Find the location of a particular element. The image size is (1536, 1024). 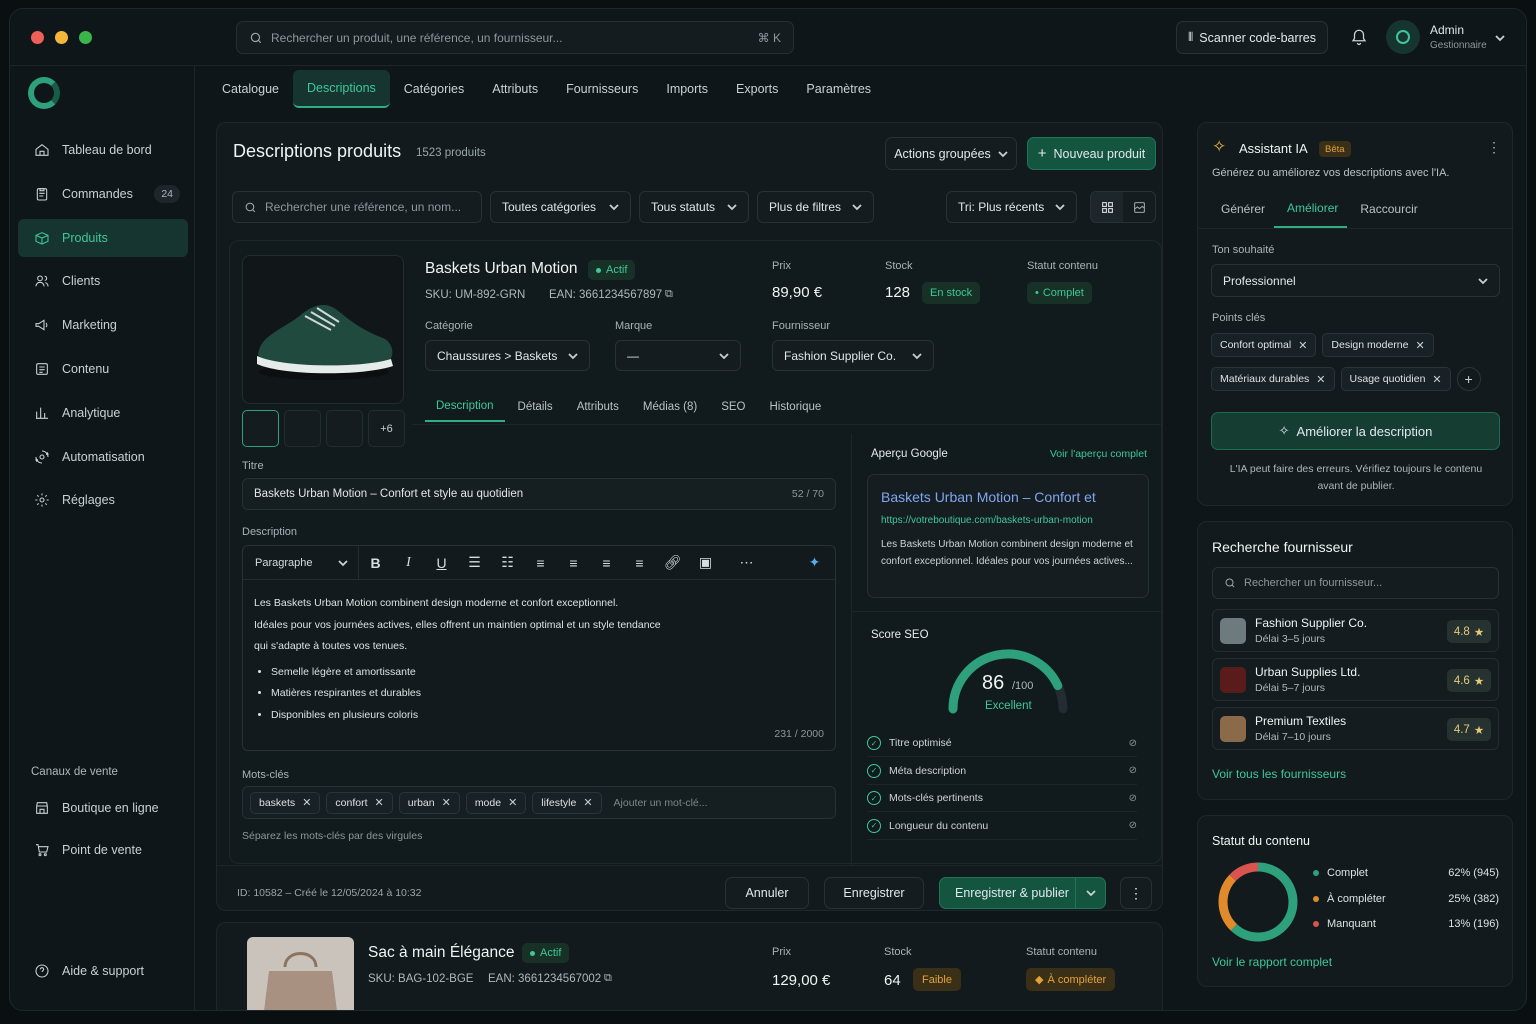

keyword-chip: urban ✕ is located at coordinates (429, 802).